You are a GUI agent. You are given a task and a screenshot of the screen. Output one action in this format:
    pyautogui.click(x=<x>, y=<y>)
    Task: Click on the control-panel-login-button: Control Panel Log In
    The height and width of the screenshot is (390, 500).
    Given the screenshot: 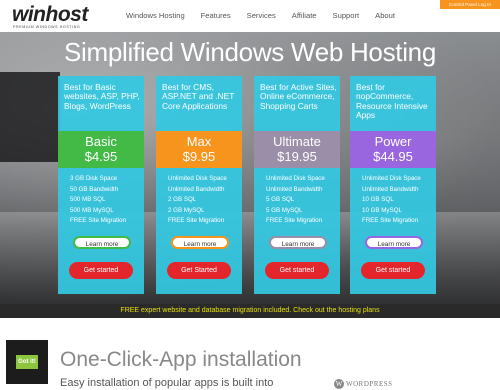 What is the action you would take?
    pyautogui.click(x=470, y=4)
    